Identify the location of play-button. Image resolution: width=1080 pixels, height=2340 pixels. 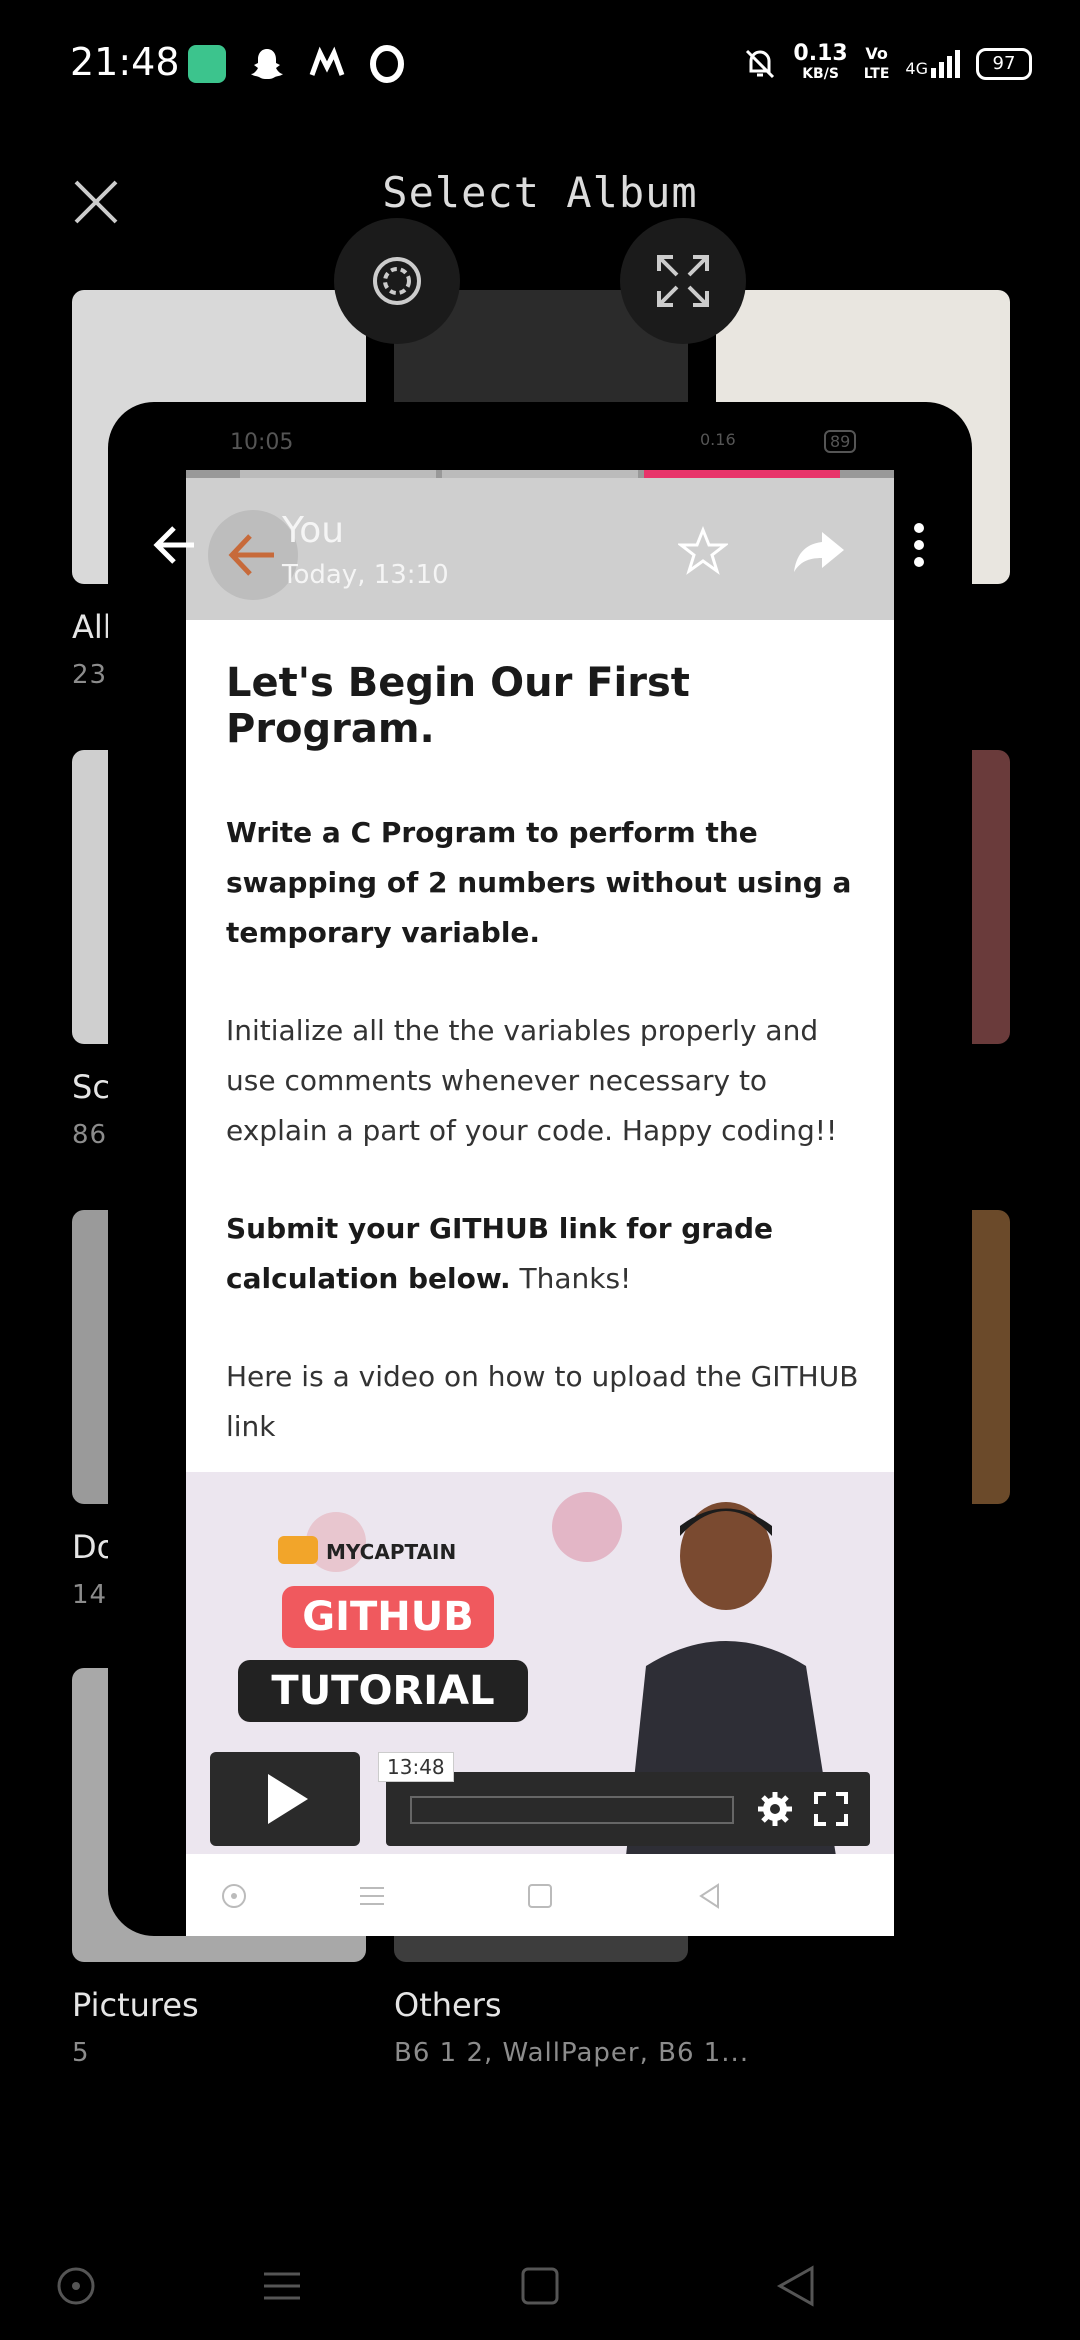
(285, 1799).